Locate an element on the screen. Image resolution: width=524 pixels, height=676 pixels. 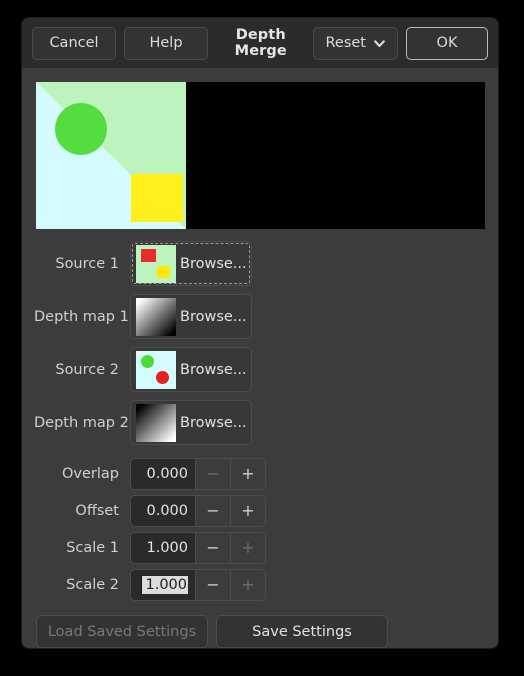
scale-1-spinner: 1.000 − + is located at coordinates (198, 547).